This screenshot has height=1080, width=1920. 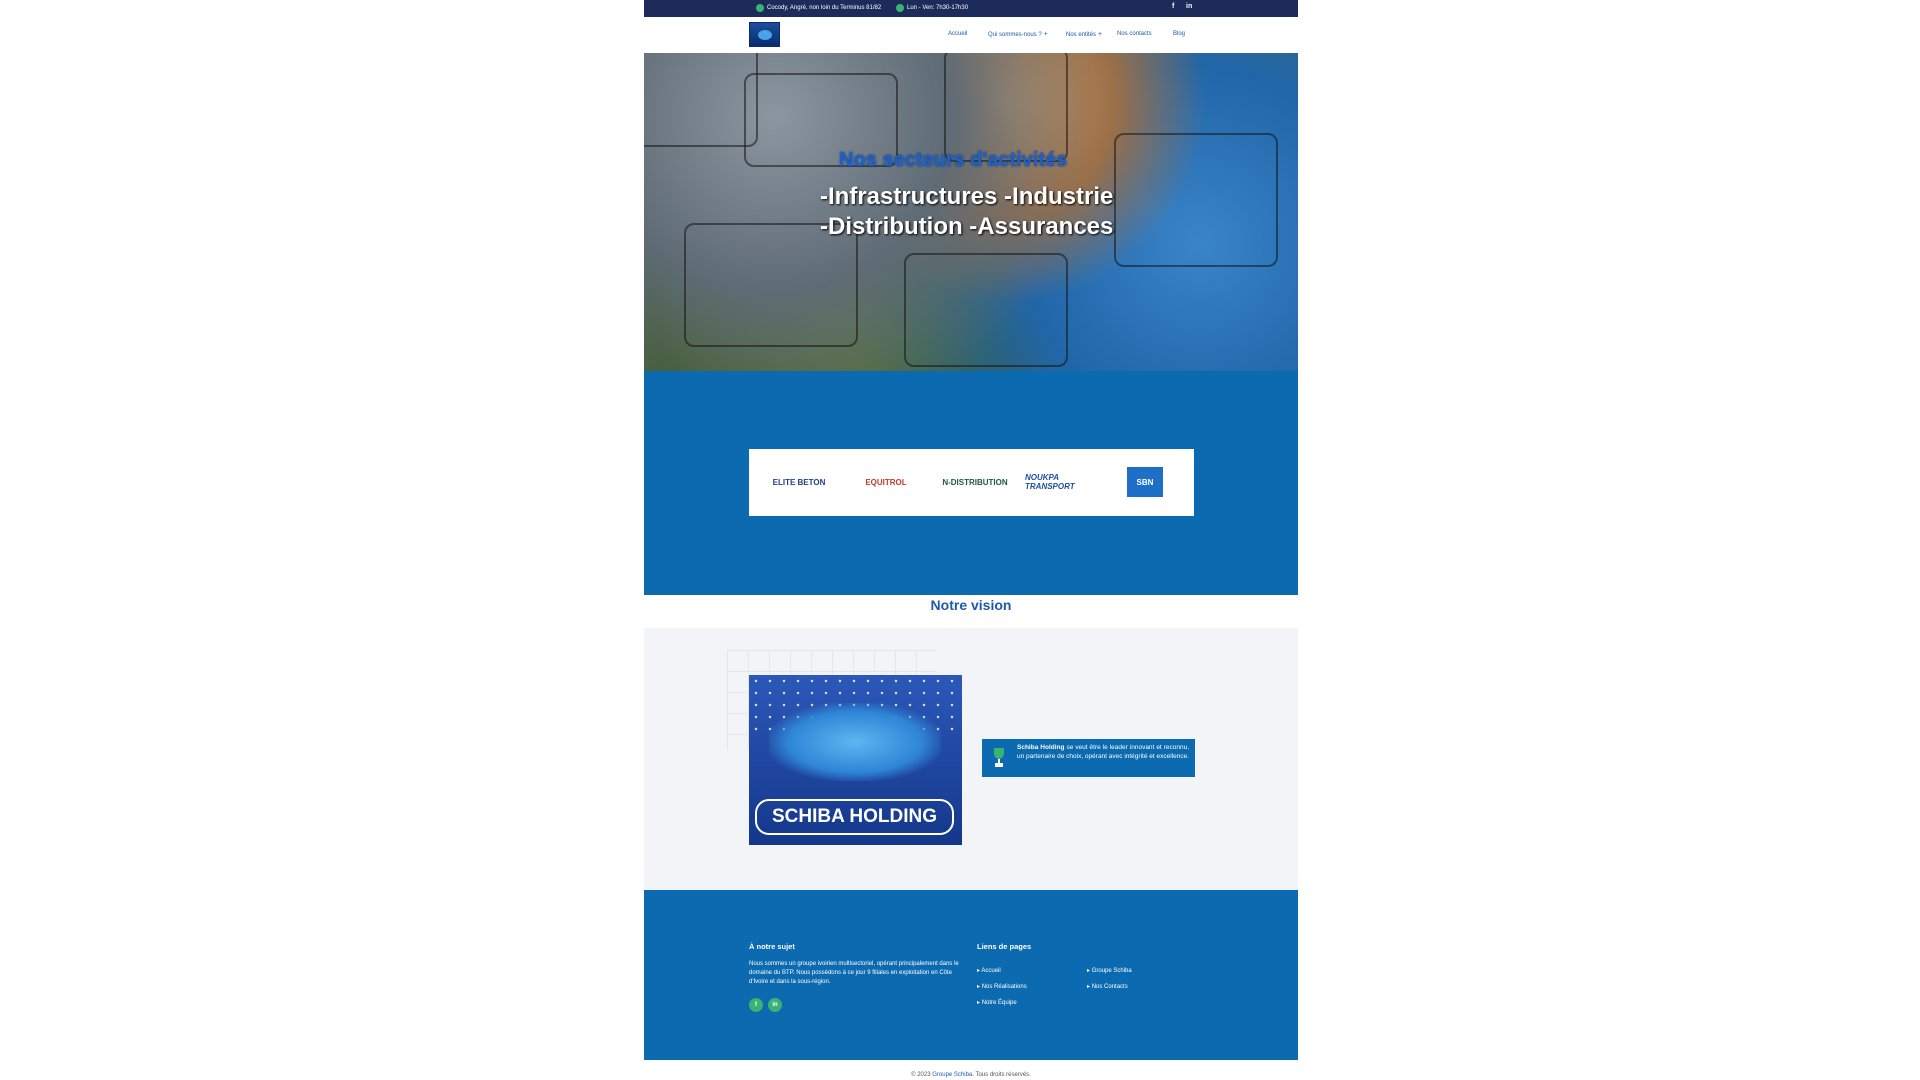 I want to click on link-label: Nos Contacts, so click(x=1109, y=987).